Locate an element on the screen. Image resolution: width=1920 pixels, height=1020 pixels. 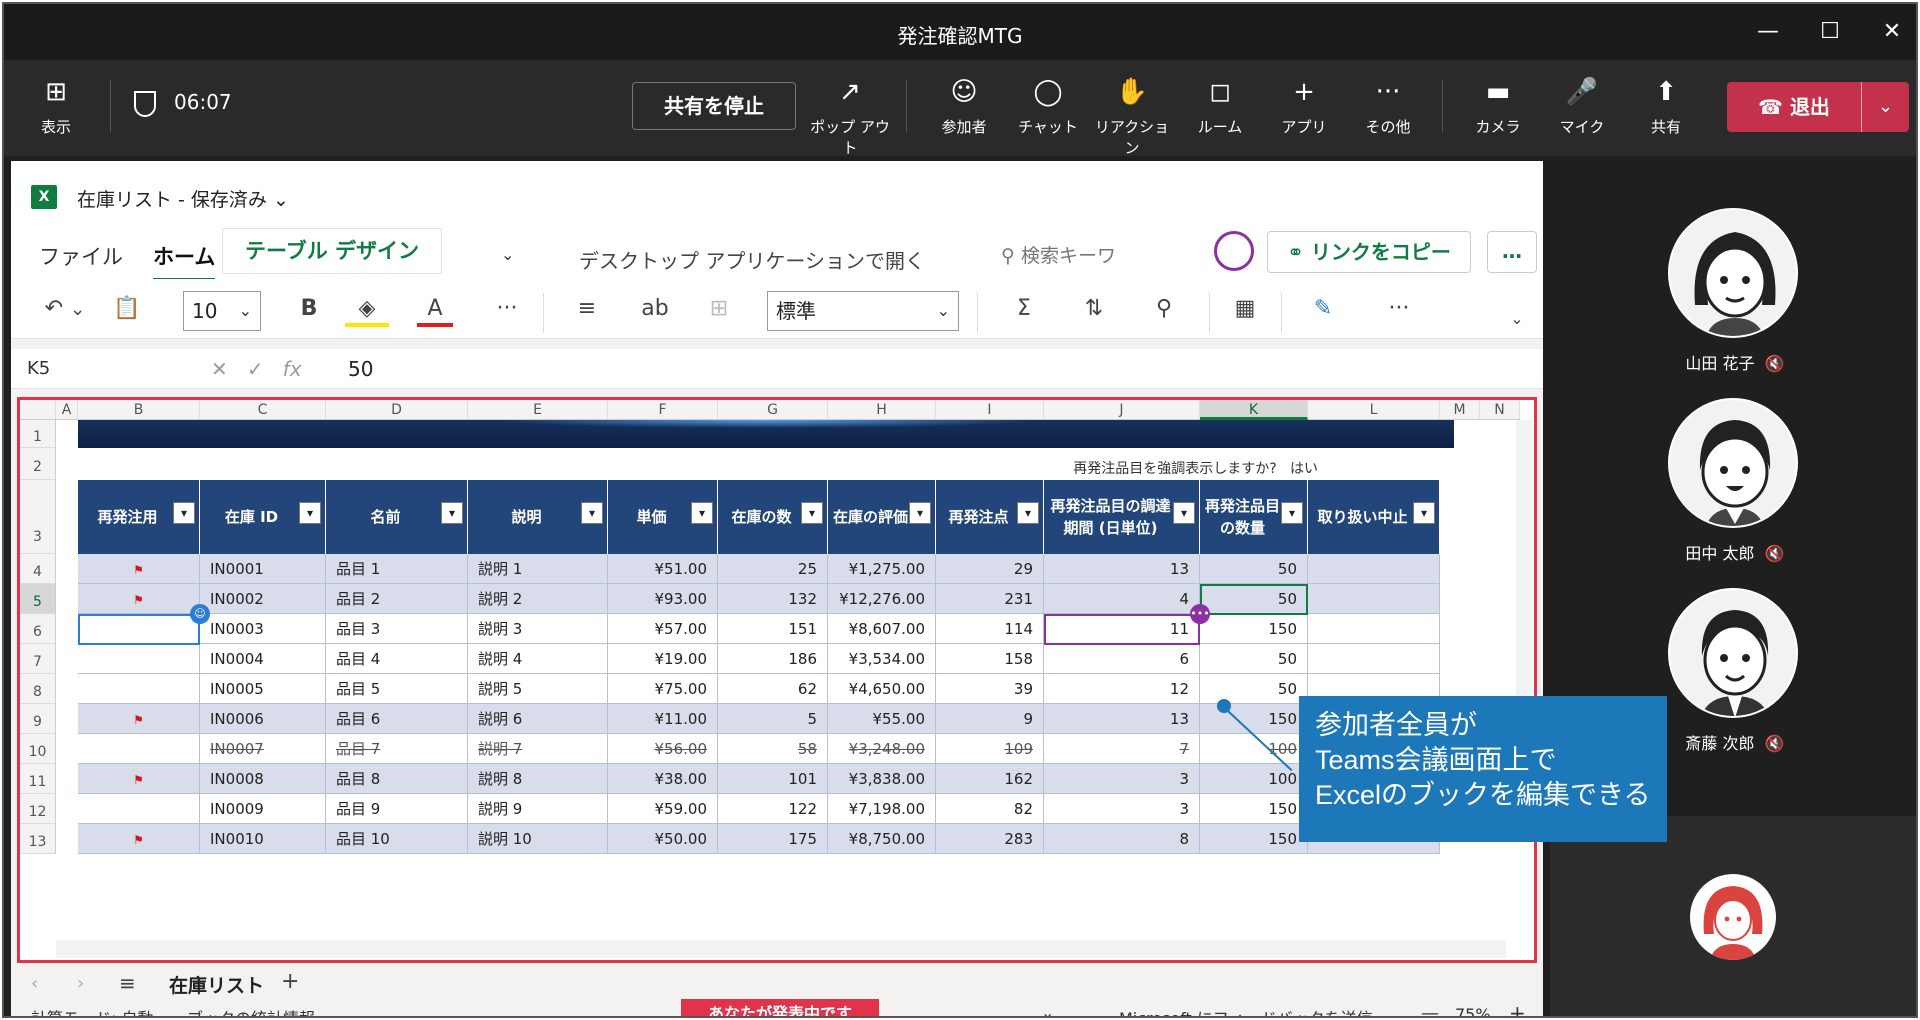
table-cell-price: ¥59.00 is located at coordinates (663, 809).